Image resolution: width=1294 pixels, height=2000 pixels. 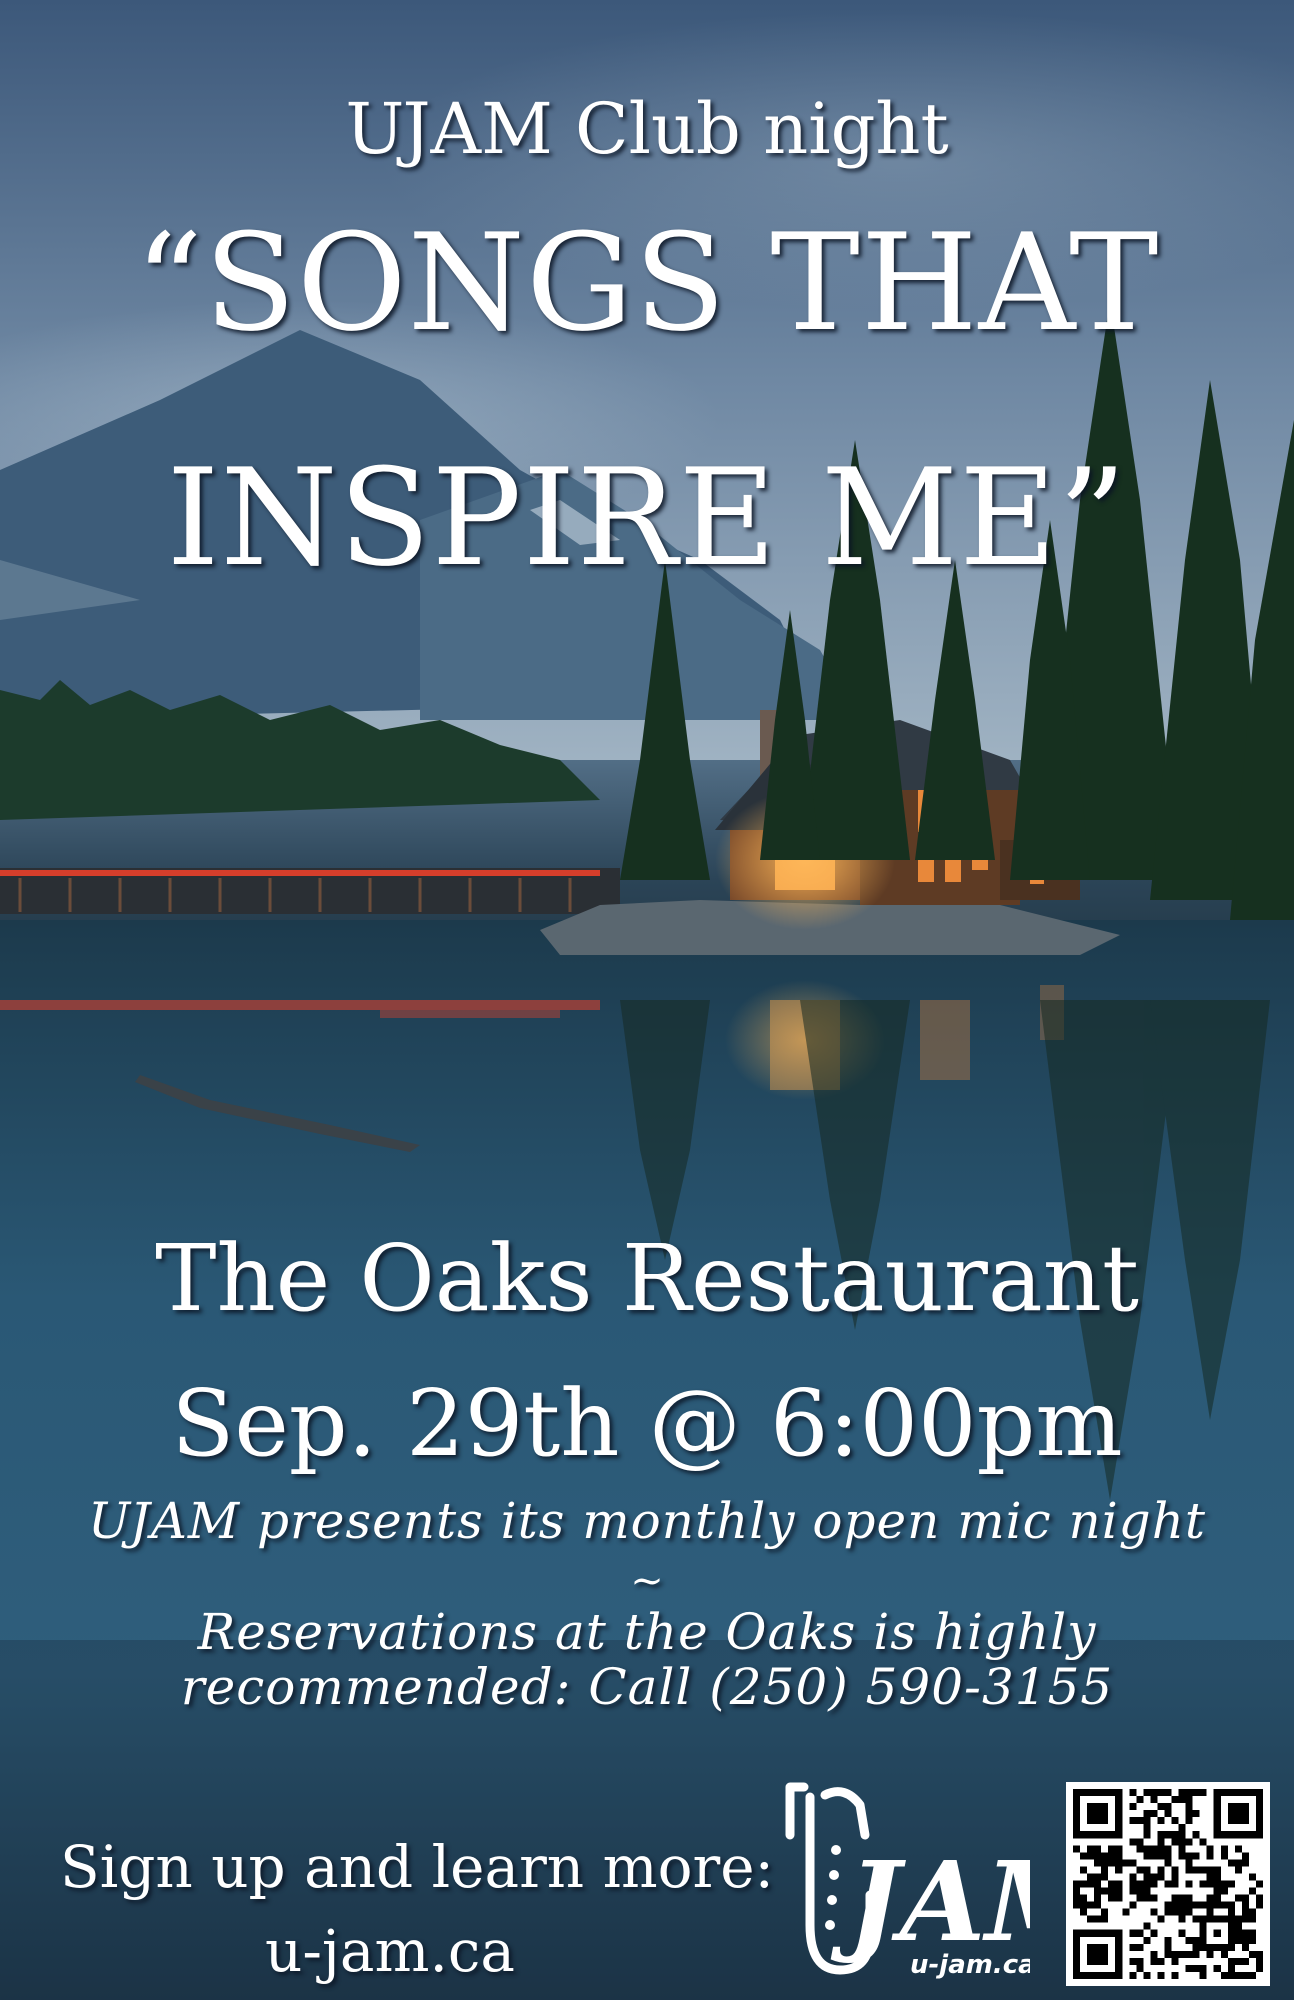 I want to click on event-description: UJAM presents its monthly open mic night, so click(x=646, y=1521).